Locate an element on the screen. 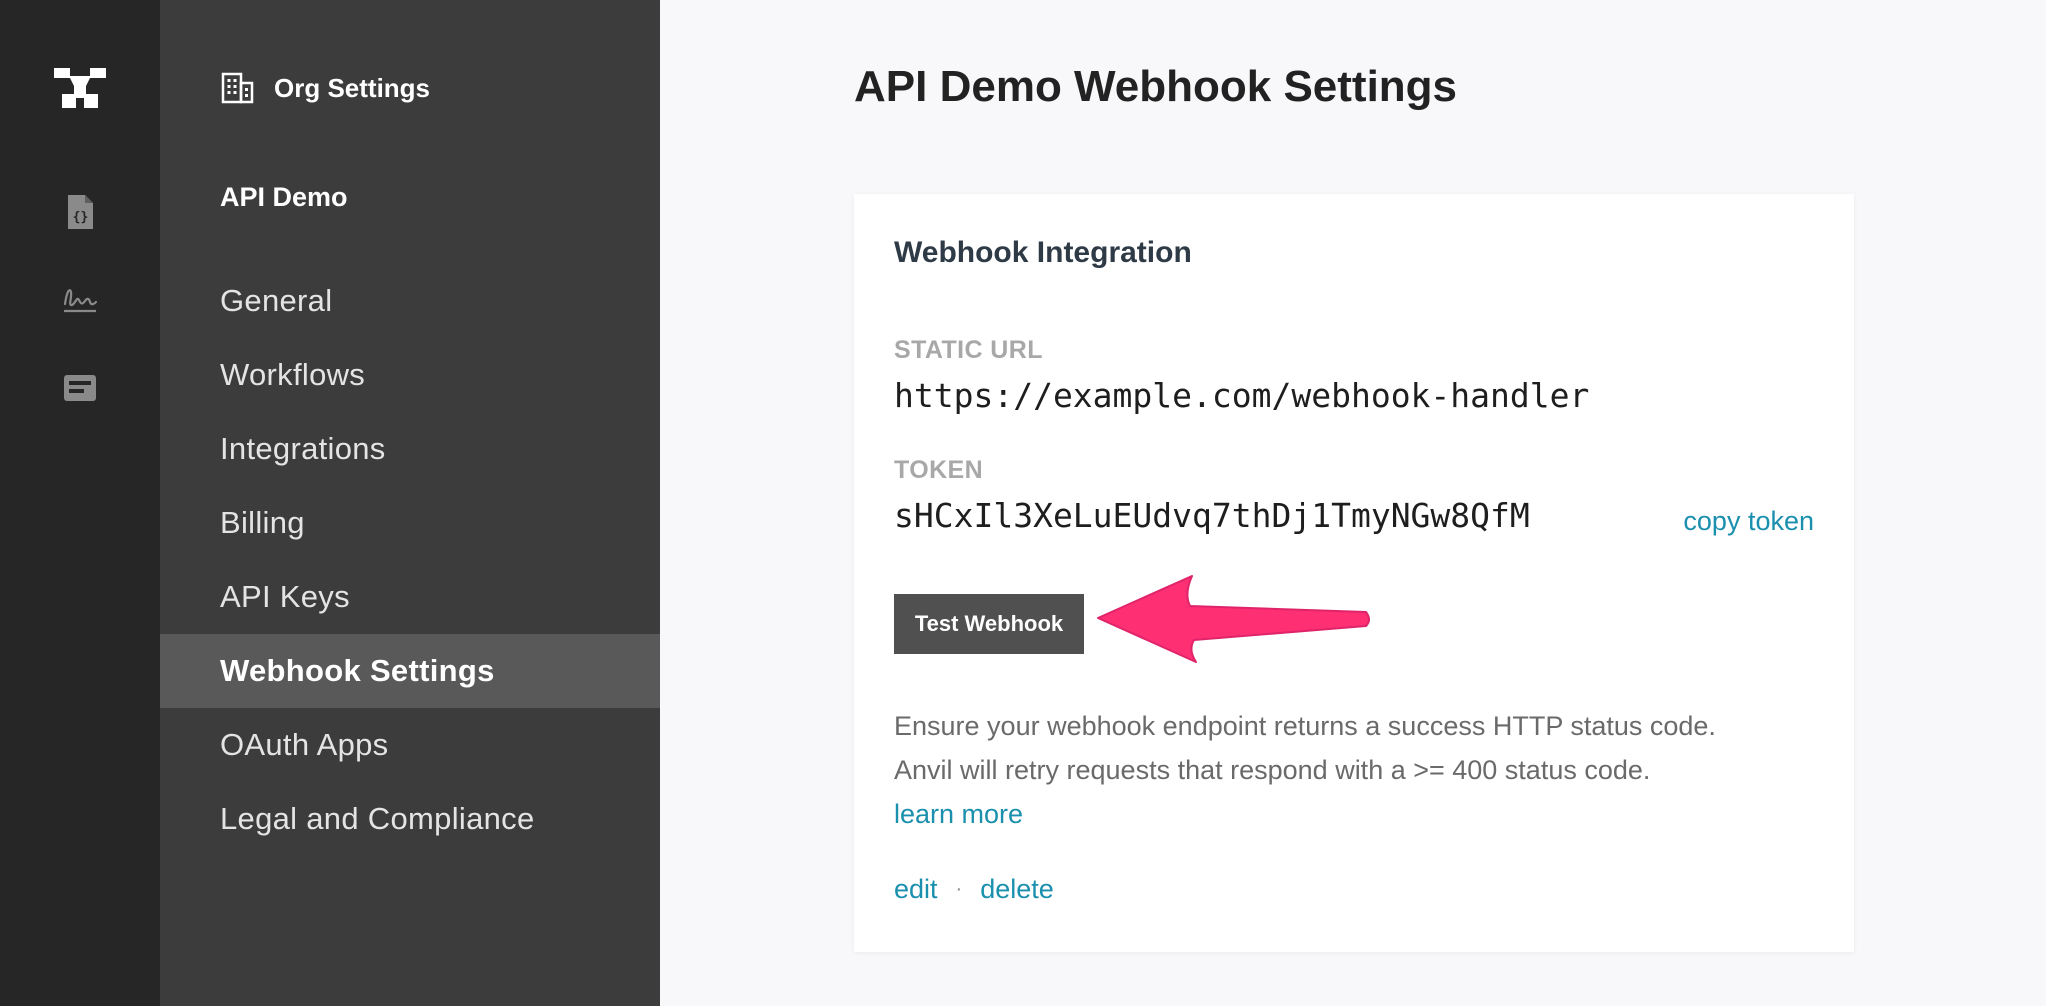 The image size is (2046, 1006). org-name: API Demo is located at coordinates (284, 197).